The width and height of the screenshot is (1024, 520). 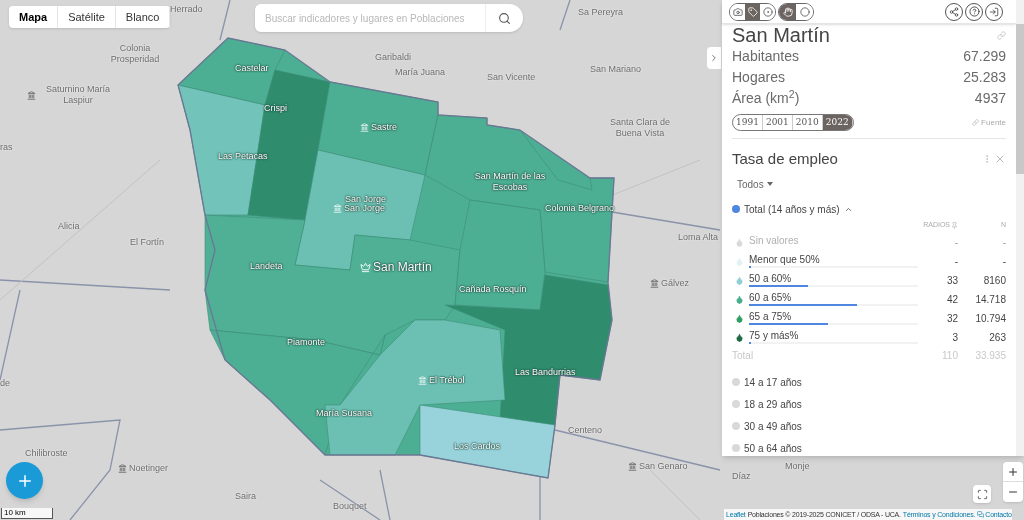 What do you see at coordinates (69, 226) in the screenshot?
I see `map-label: Alicia` at bounding box center [69, 226].